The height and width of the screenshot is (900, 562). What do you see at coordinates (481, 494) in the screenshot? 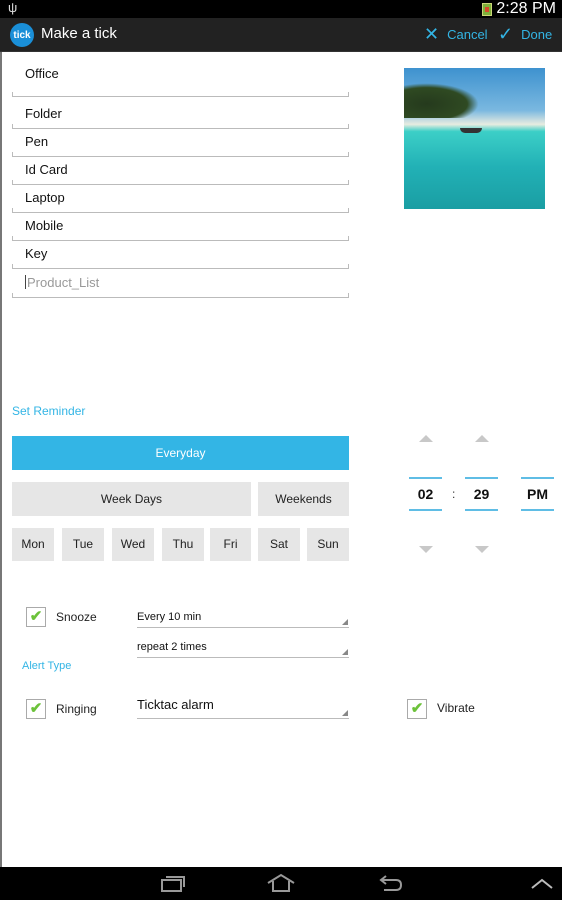
I see `minute-value: 29` at bounding box center [481, 494].